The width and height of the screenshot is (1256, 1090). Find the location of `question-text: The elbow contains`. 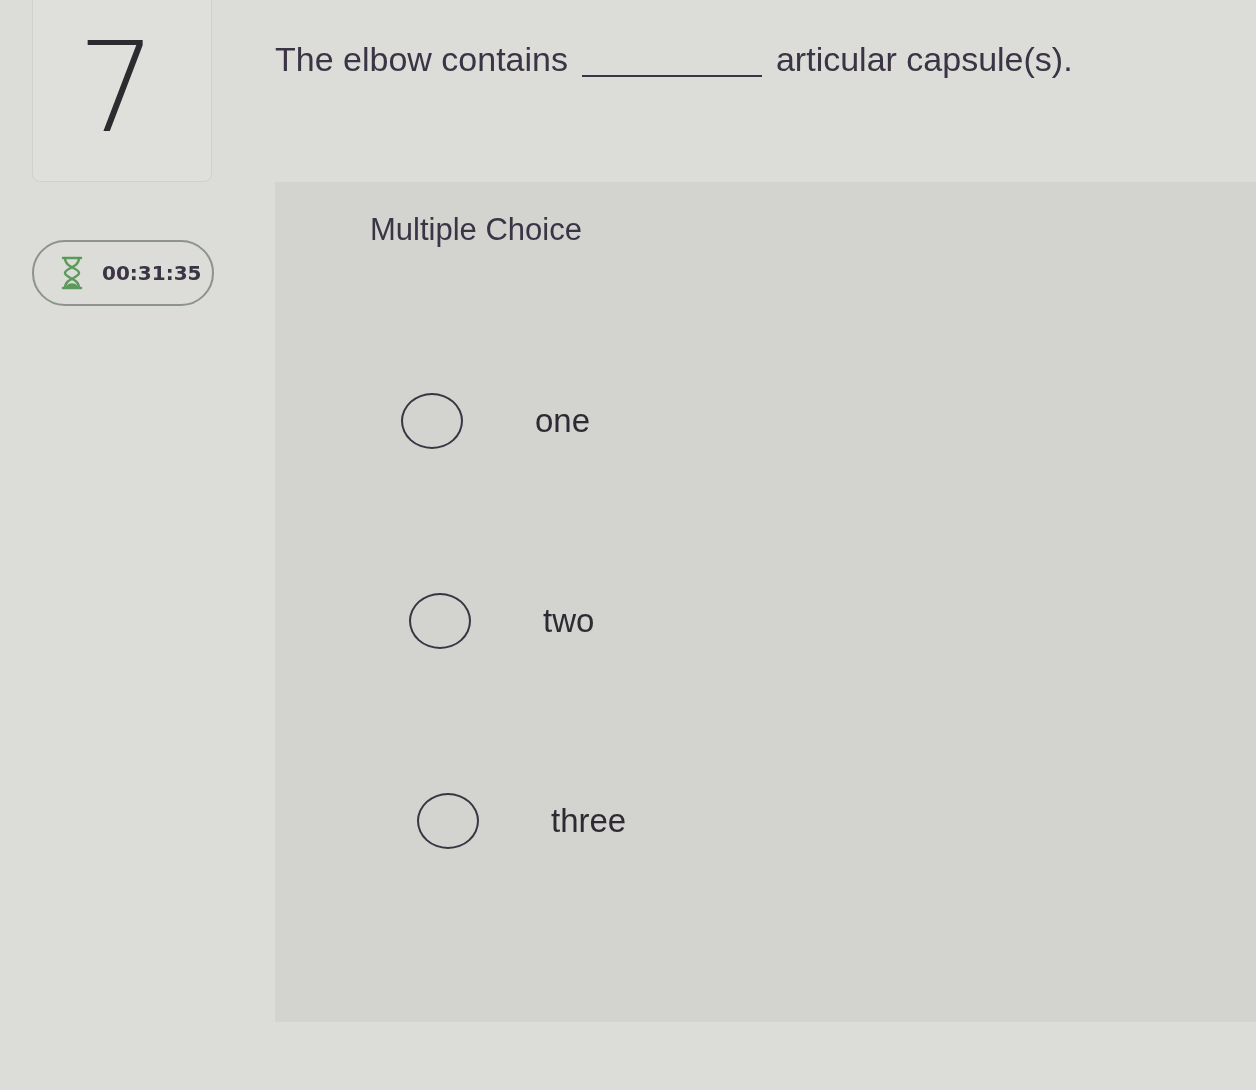

question-text: The elbow contains is located at coordinates (421, 59).